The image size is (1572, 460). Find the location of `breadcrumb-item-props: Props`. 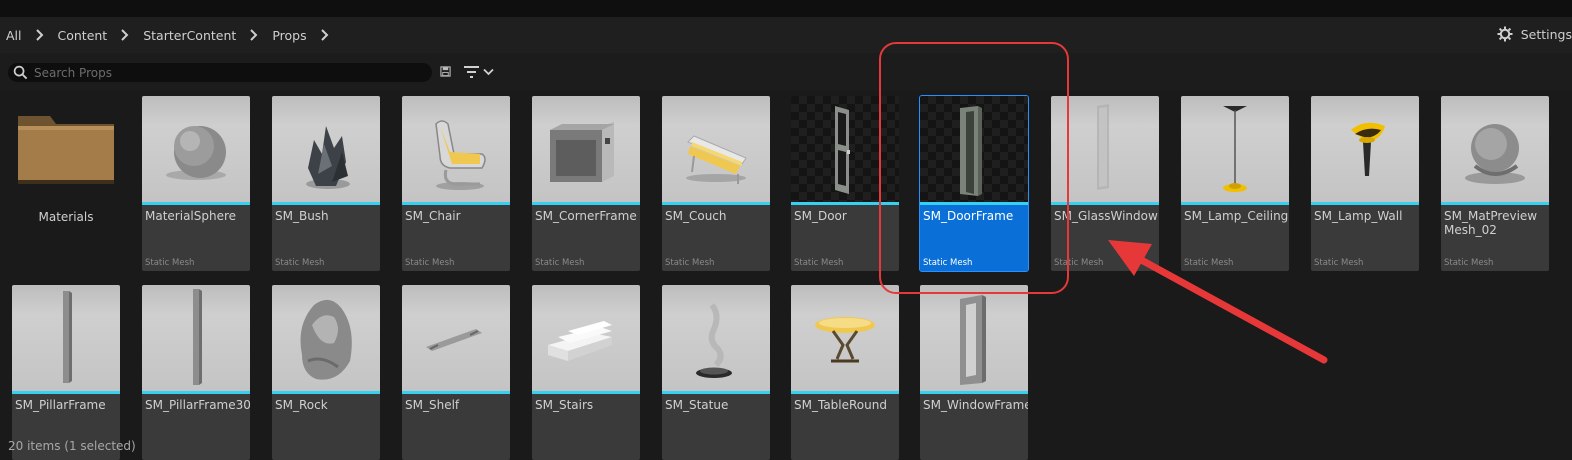

breadcrumb-item-props: Props is located at coordinates (289, 35).